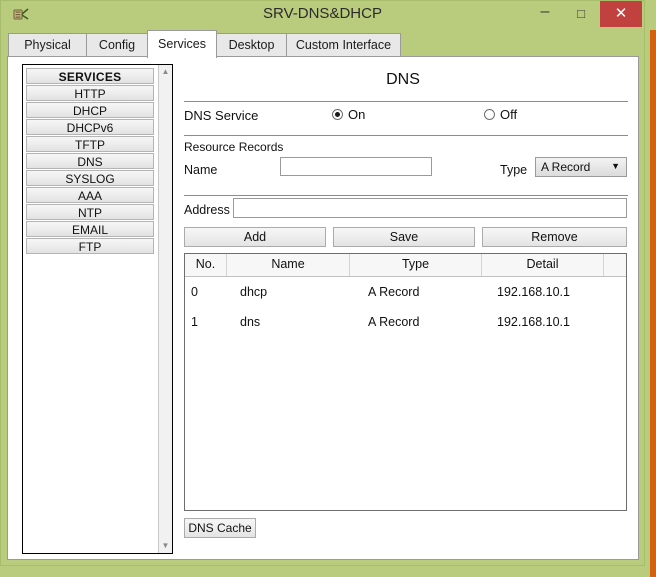 The image size is (656, 577). Describe the element at coordinates (220, 528) in the screenshot. I see `dns-cache-button: DNS Cache` at that location.